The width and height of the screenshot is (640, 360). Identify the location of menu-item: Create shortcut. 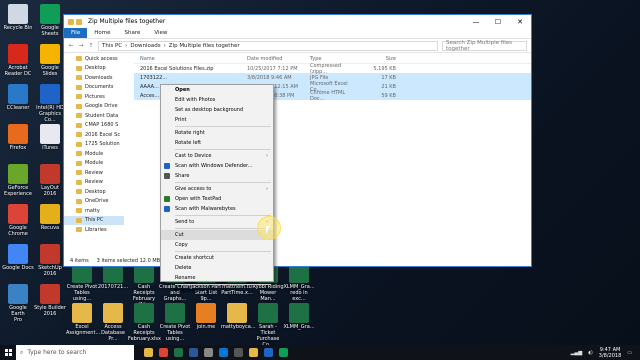
(217, 258).